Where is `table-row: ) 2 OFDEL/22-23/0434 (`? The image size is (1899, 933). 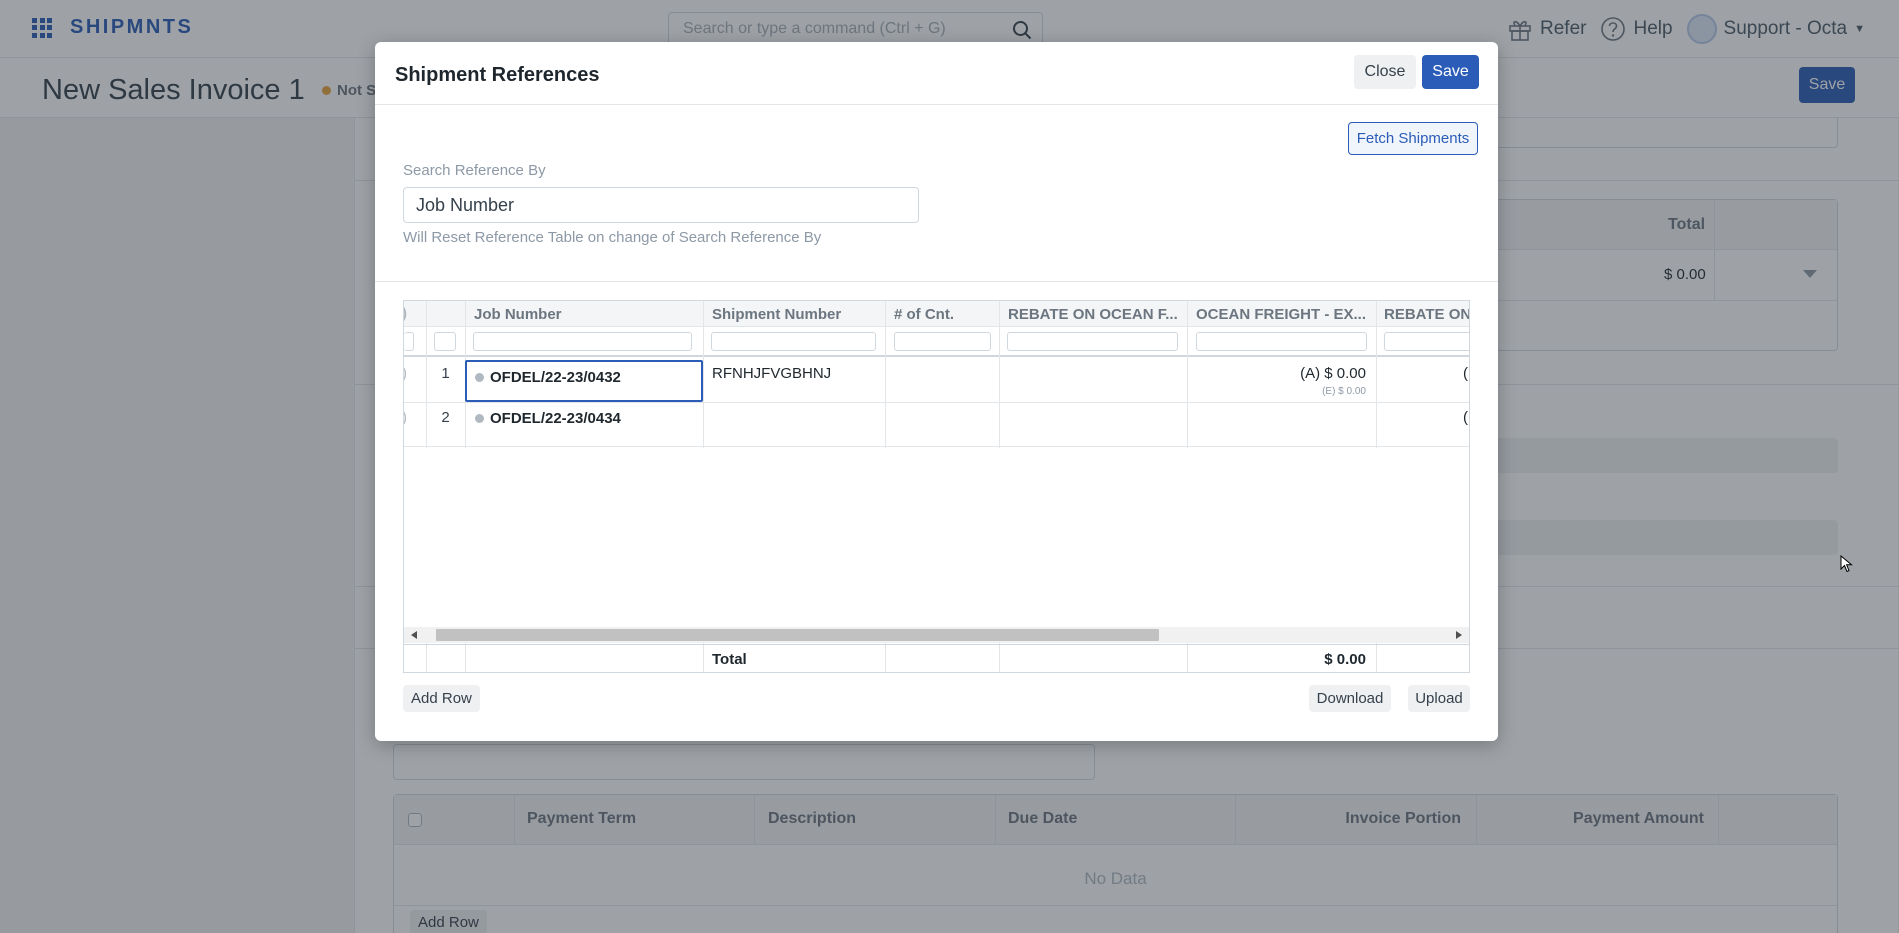
table-row: ) 2 OFDEL/22-23/0434 ( is located at coordinates (936, 425).